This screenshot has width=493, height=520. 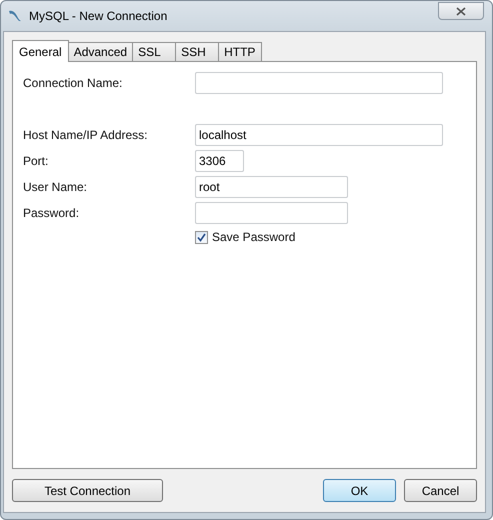 I want to click on test-connection-button: Test Connection, so click(x=87, y=490).